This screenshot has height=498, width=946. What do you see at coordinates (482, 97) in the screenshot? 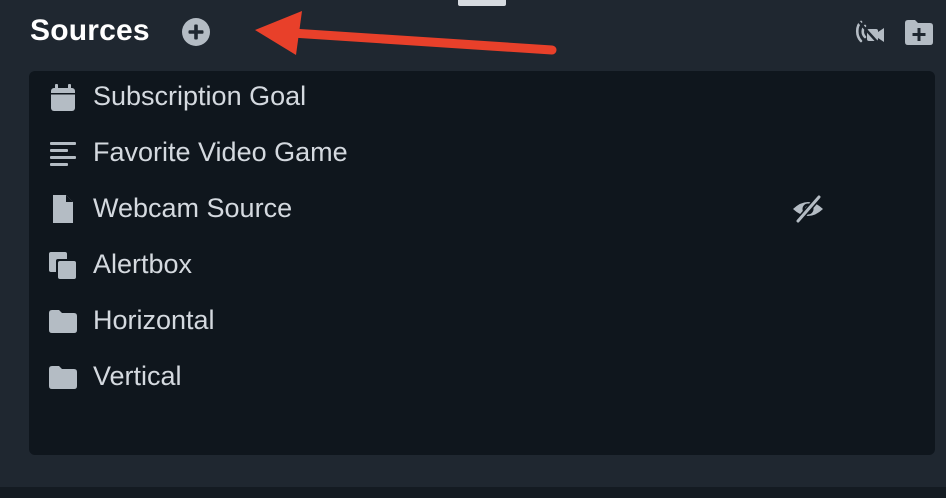
I see `source-item-subscription-goal: Subscription Goal` at bounding box center [482, 97].